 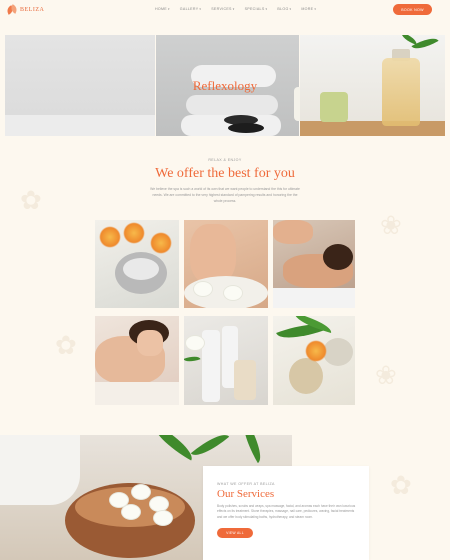 I want to click on gallery-image-relaxing-woman, so click(x=137, y=360).